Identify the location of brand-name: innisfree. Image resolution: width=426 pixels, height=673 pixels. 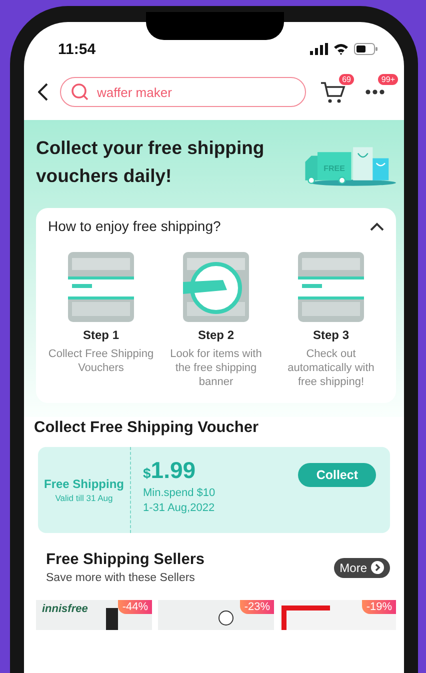
(65, 609).